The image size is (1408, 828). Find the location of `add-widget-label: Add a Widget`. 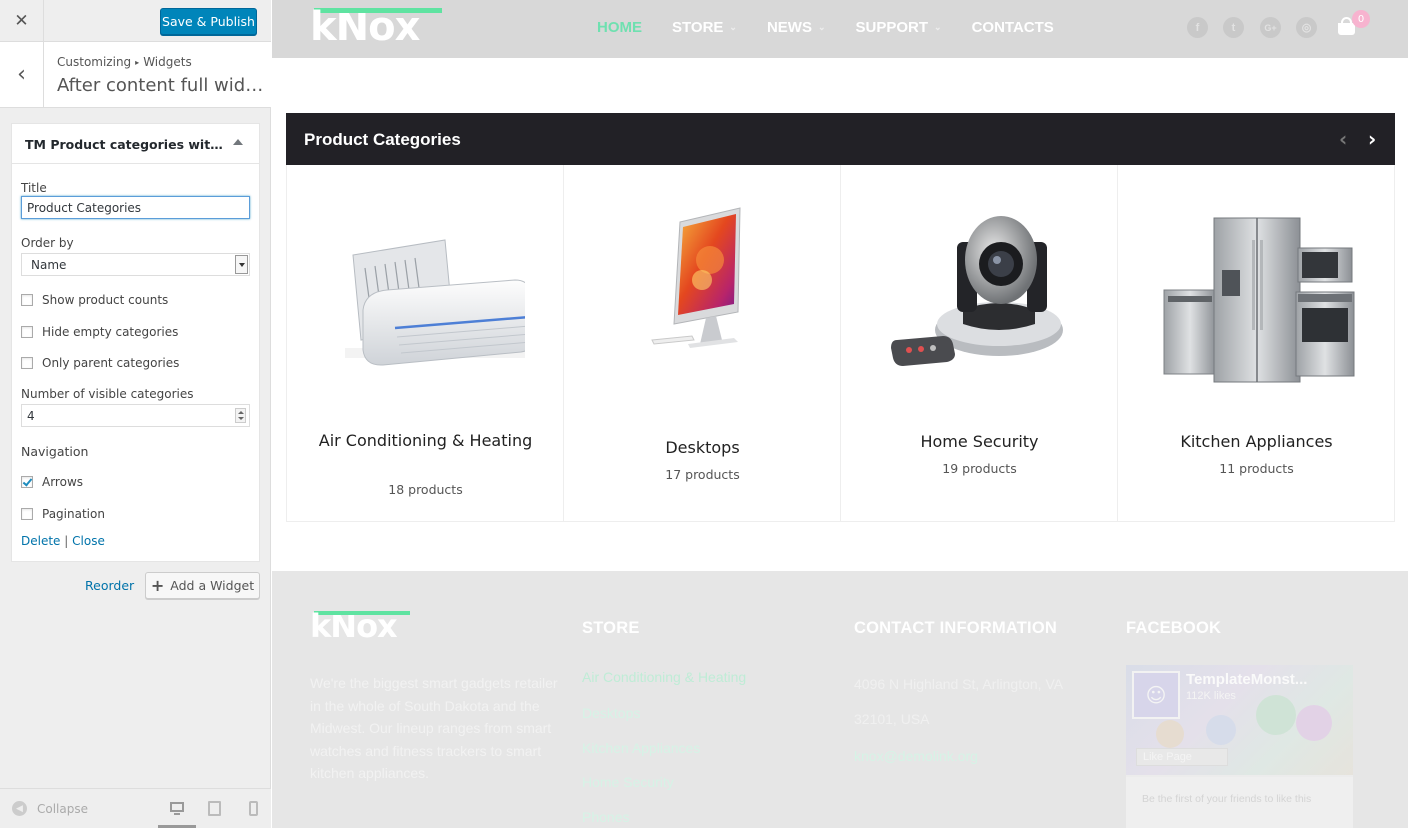

add-widget-label: Add a Widget is located at coordinates (212, 585).